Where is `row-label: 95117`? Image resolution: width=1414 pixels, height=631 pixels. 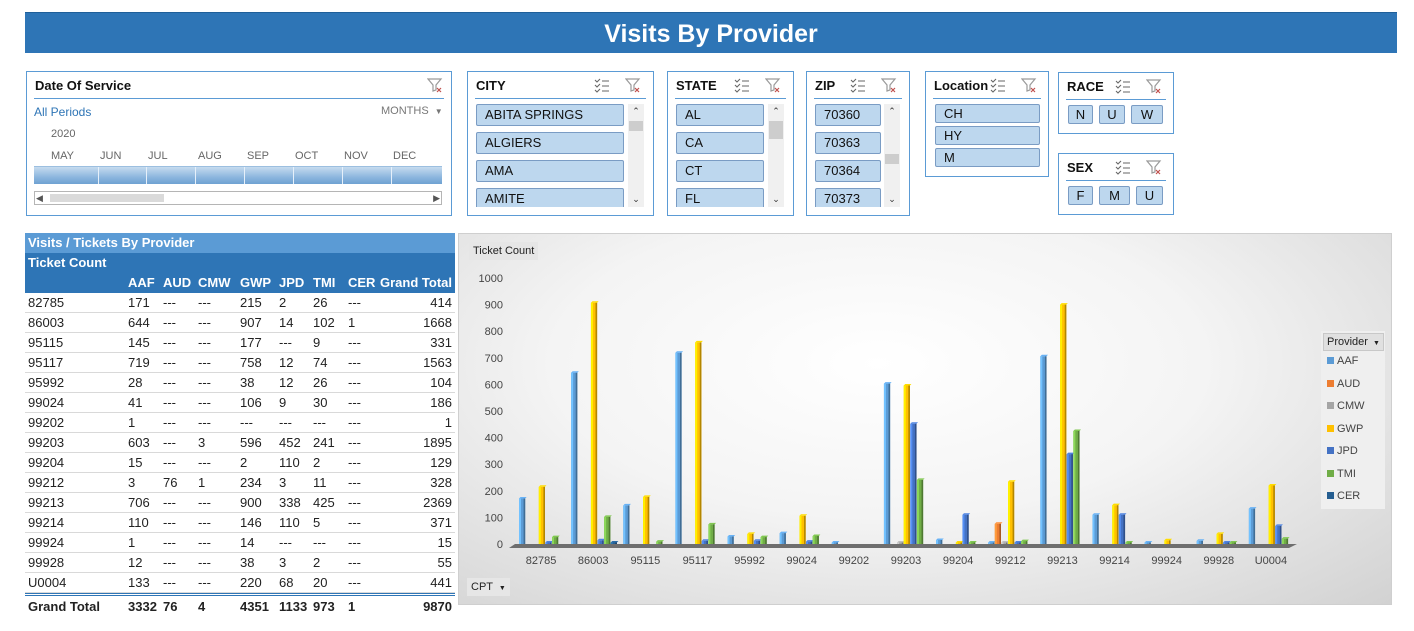 row-label: 95117 is located at coordinates (45, 363).